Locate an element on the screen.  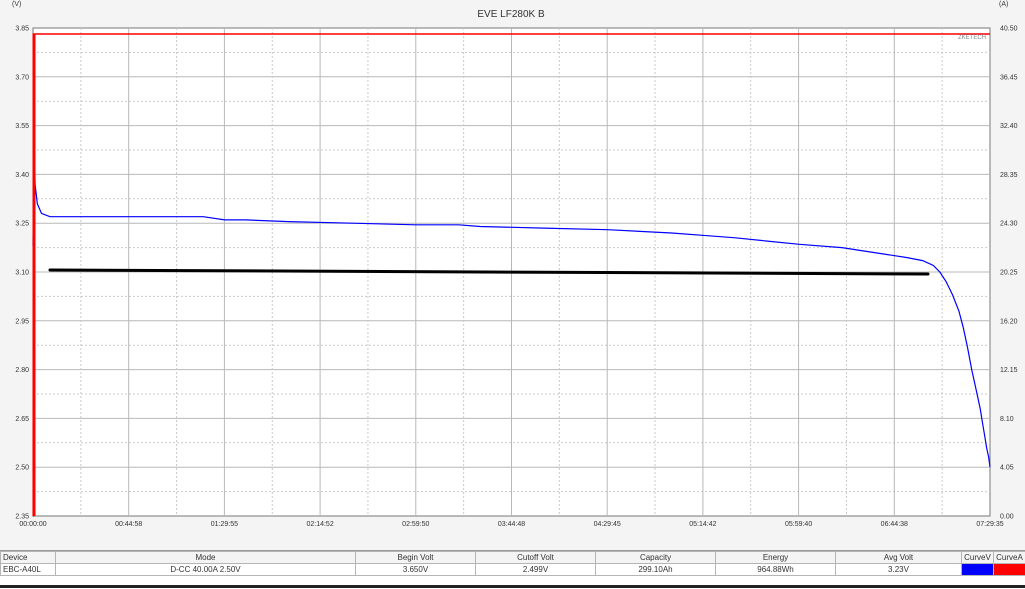
cell-device: EBC-A40L is located at coordinates (28, 570).